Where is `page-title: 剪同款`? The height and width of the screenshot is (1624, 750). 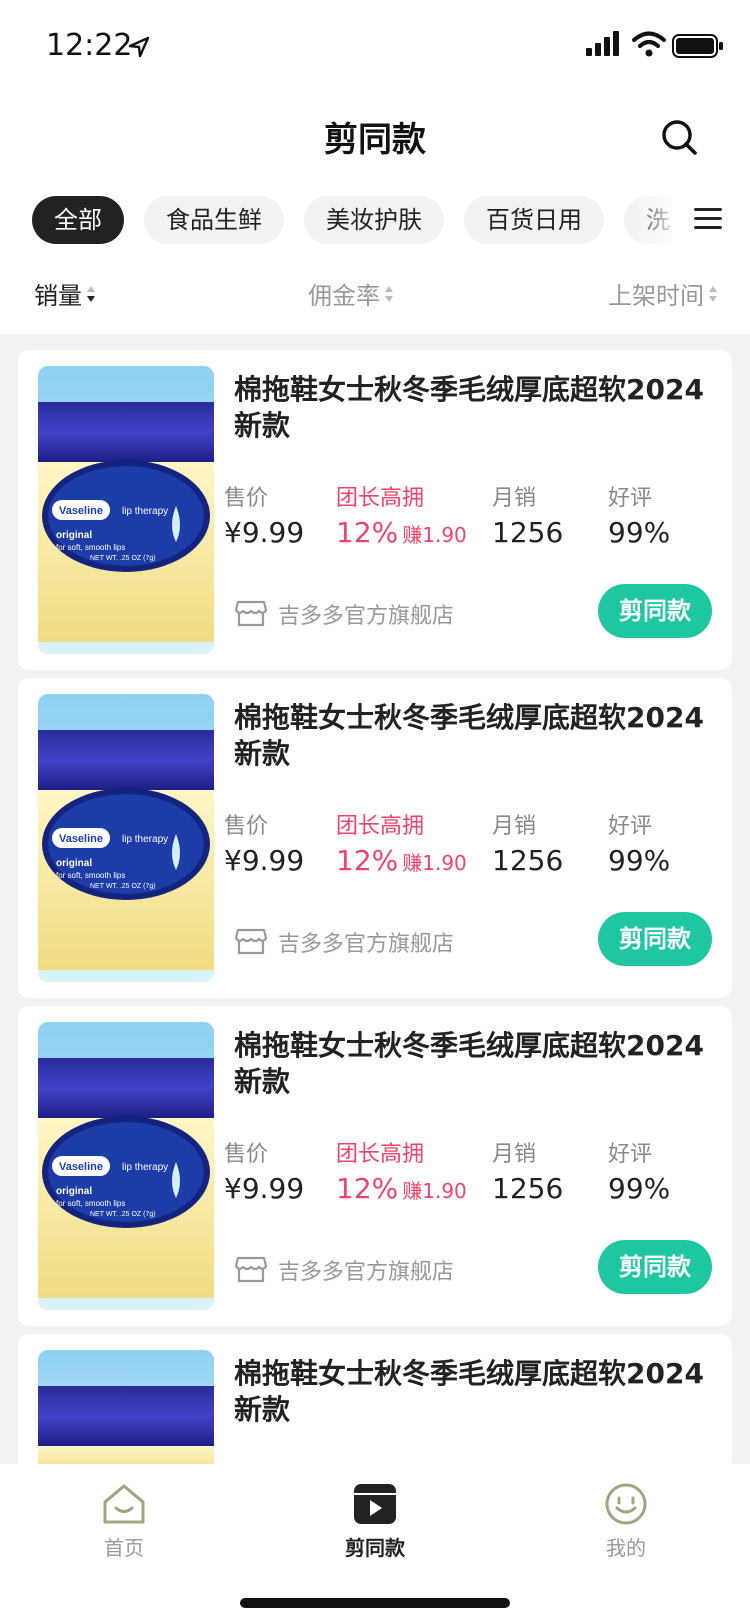
page-title: 剪同款 is located at coordinates (375, 140).